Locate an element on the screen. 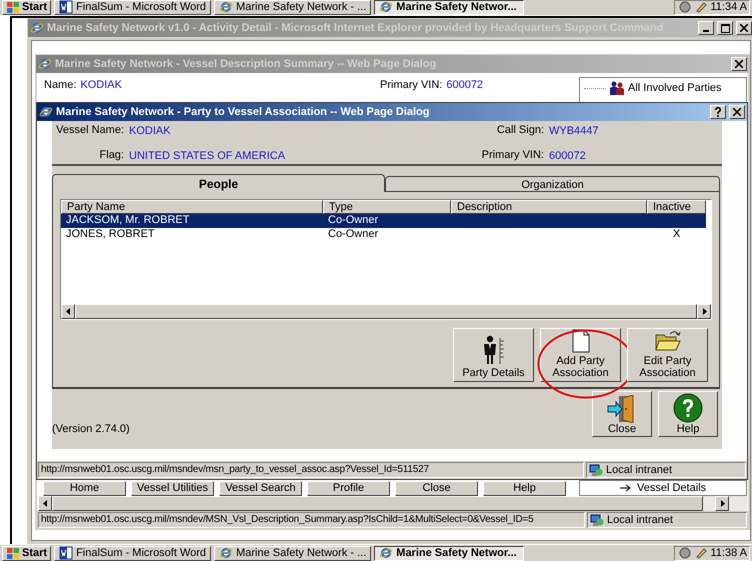  help-button is located at coordinates (718, 112).